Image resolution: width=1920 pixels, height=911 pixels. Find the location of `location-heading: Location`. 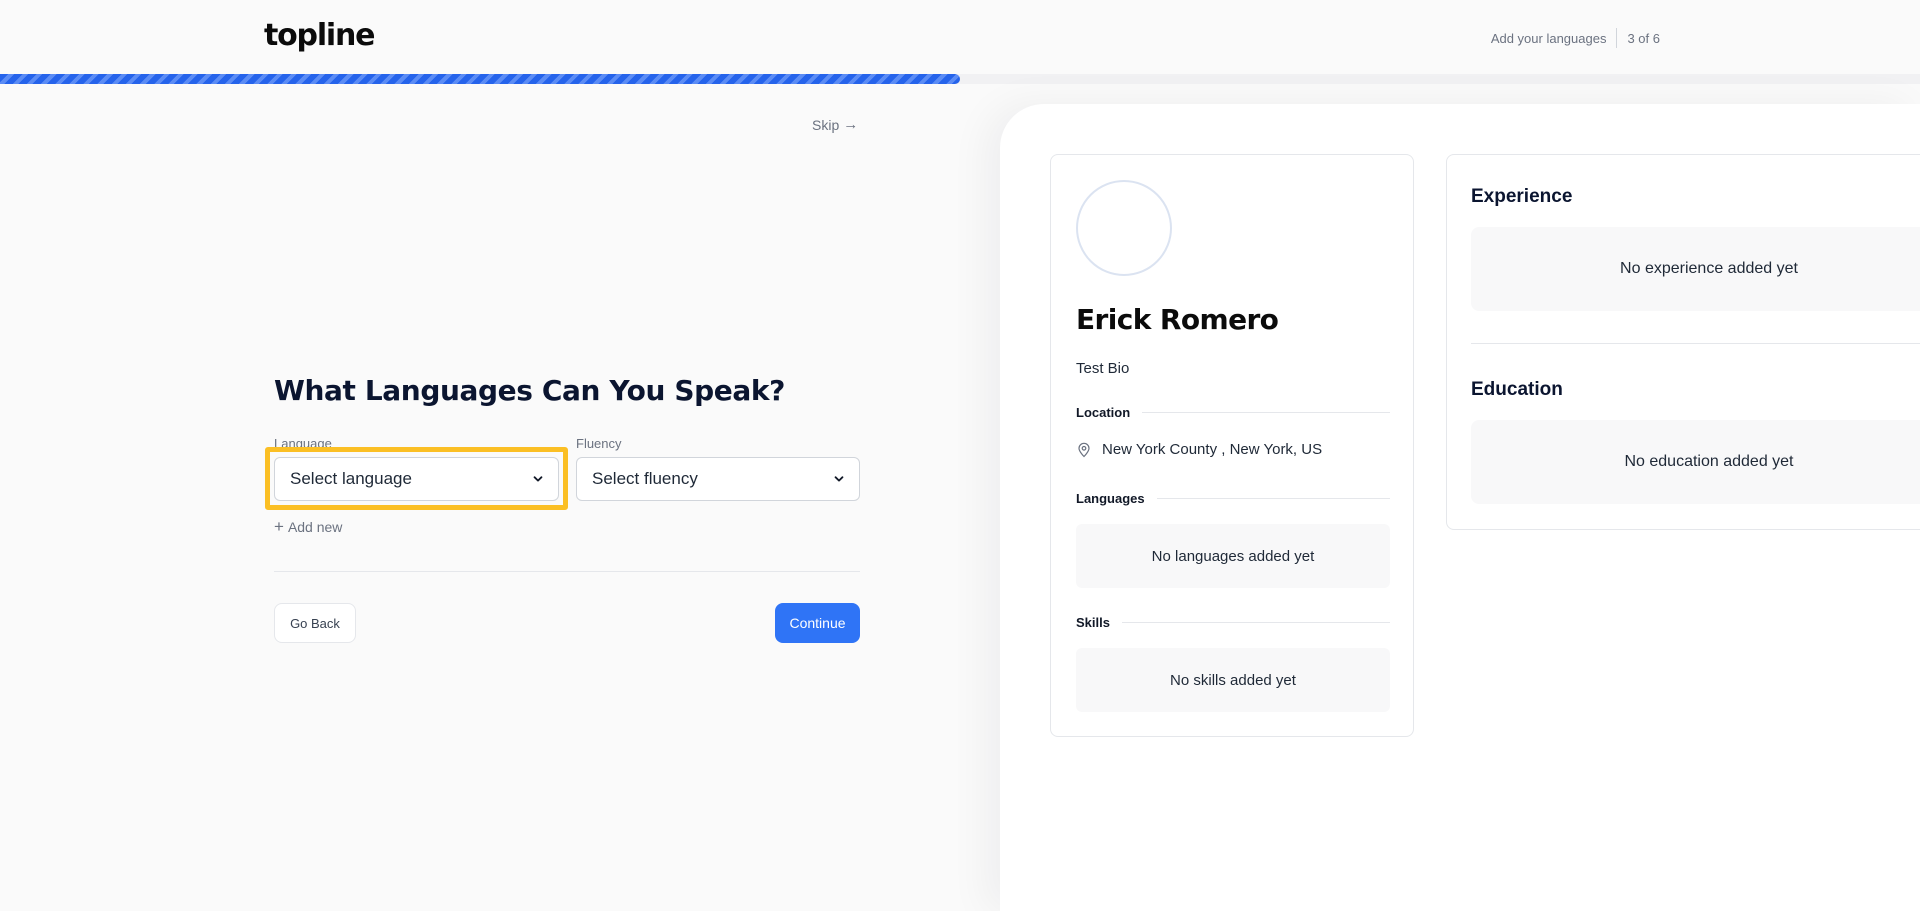

location-heading: Location is located at coordinates (1233, 412).